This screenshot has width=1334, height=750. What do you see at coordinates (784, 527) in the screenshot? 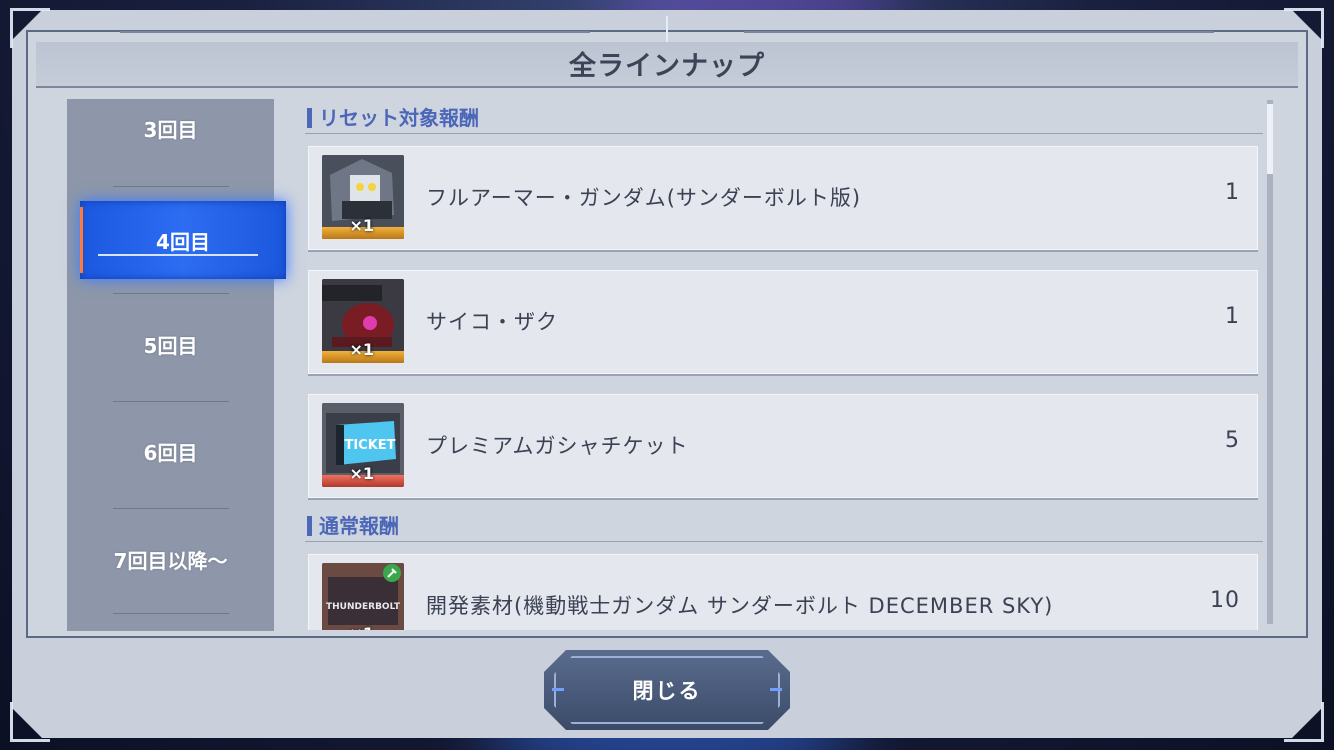
I see `section-heading-normal: 通常報酬` at bounding box center [784, 527].